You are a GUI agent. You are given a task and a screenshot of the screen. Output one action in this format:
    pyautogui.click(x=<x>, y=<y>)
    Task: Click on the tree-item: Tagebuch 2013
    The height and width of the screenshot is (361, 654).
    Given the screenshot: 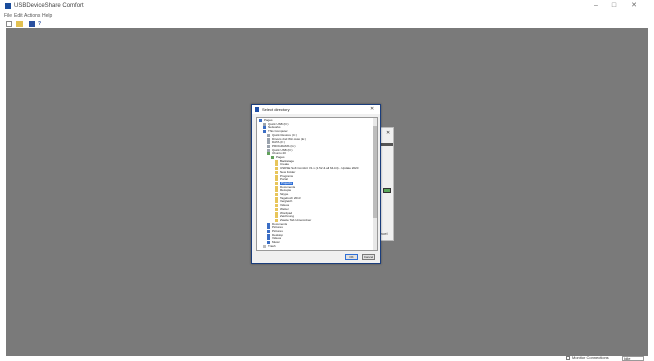 What is the action you would take?
    pyautogui.click(x=315, y=198)
    